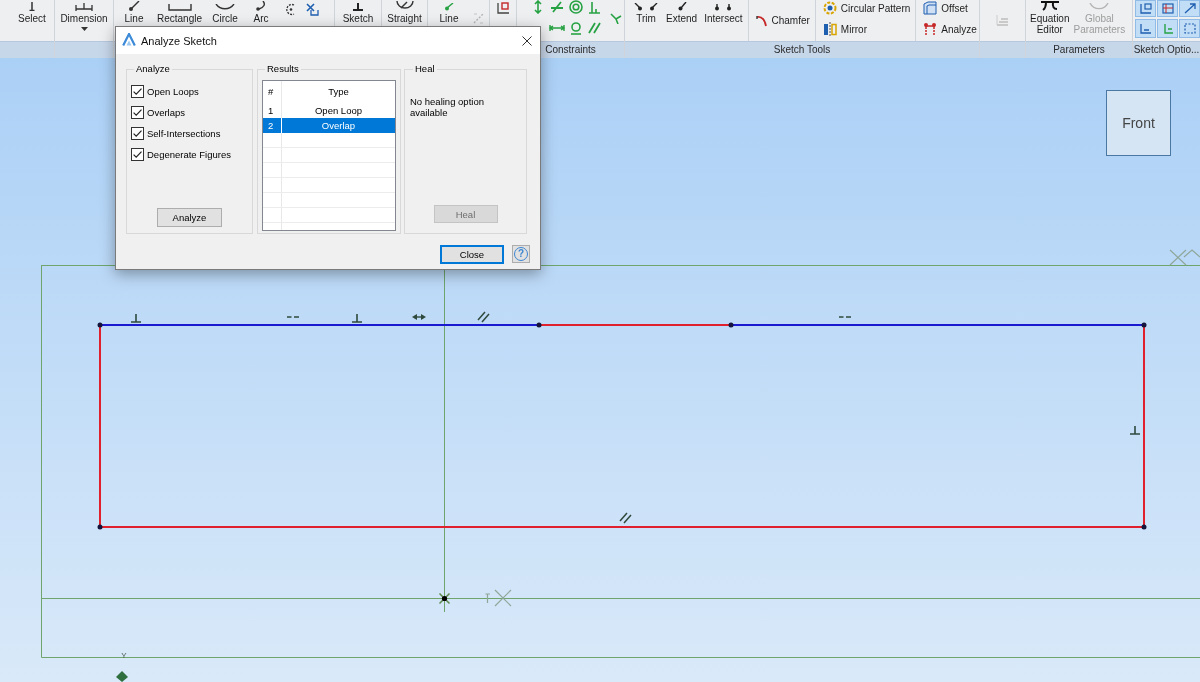 Image resolution: width=1200 pixels, height=682 pixels. Describe the element at coordinates (153, 69) in the screenshot. I see `group-label: Analyze` at that location.